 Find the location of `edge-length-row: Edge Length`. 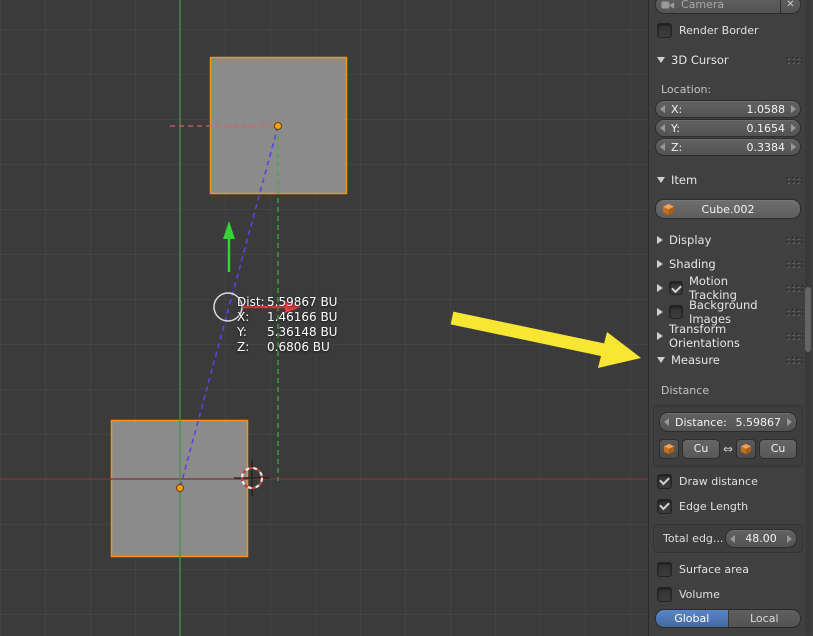

edge-length-row: Edge Length is located at coordinates (730, 506).